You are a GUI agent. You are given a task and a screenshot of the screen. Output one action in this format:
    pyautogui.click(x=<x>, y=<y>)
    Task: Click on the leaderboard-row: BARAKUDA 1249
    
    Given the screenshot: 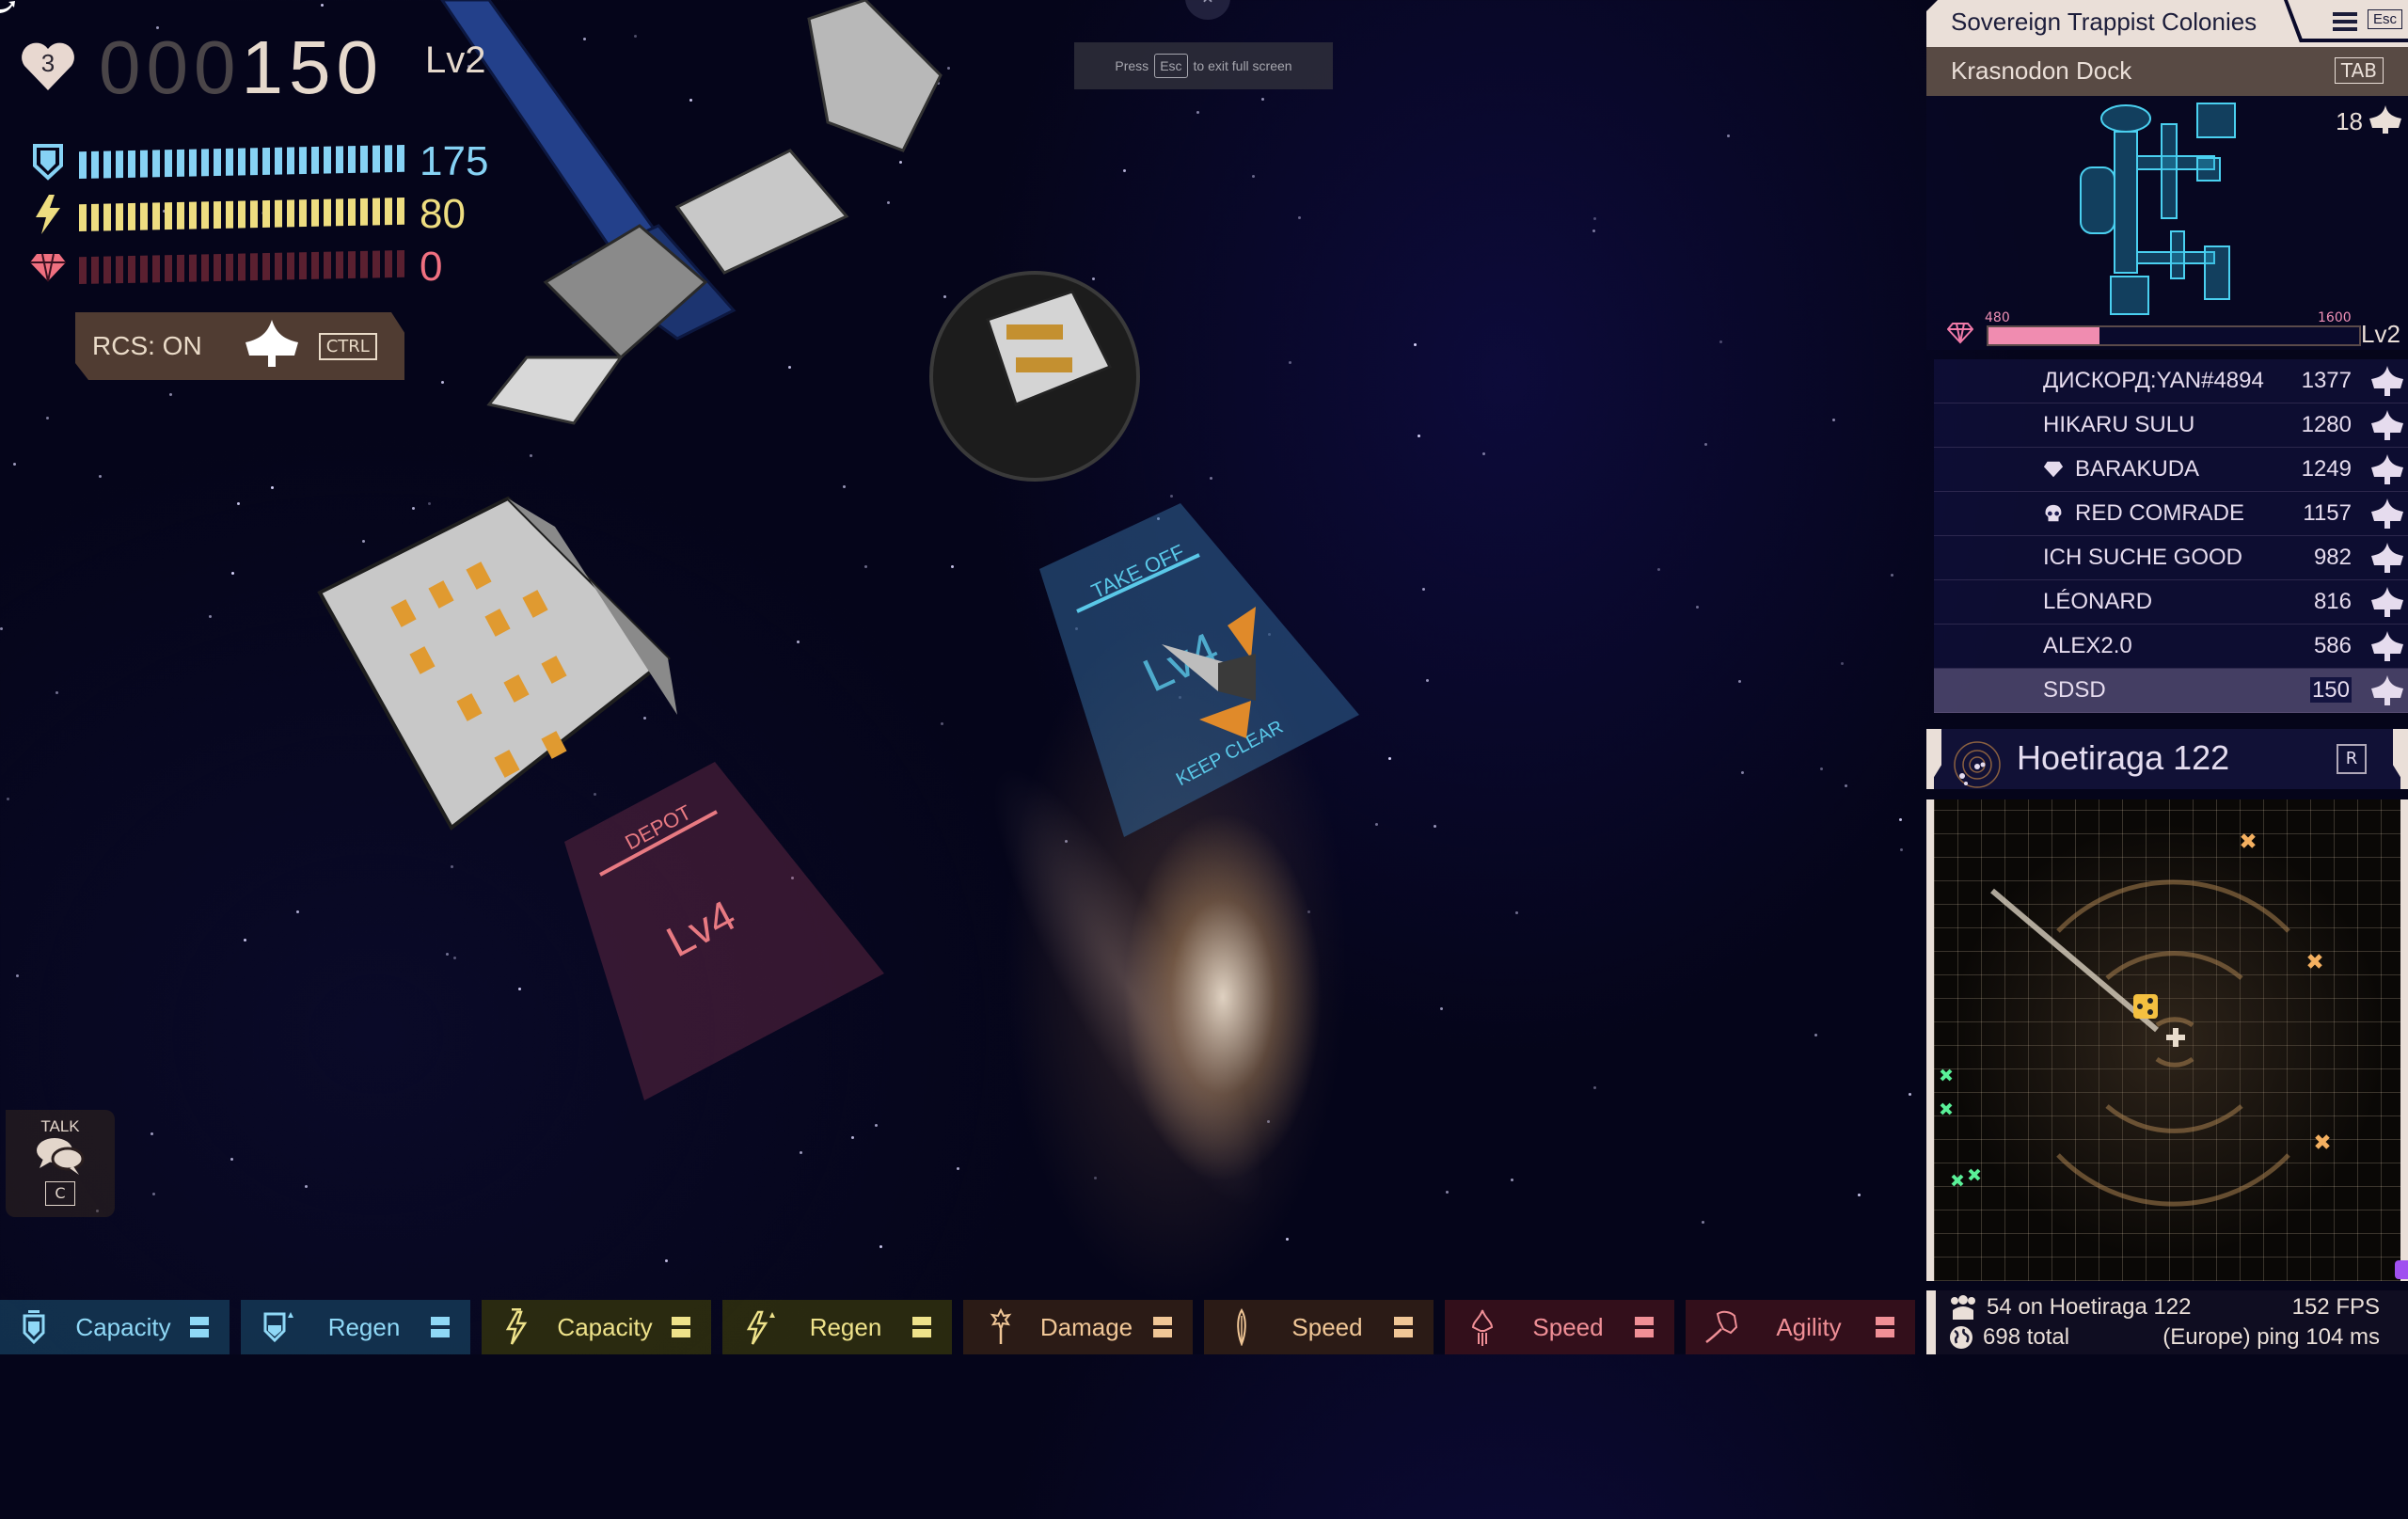 What is the action you would take?
    pyautogui.click(x=2171, y=470)
    